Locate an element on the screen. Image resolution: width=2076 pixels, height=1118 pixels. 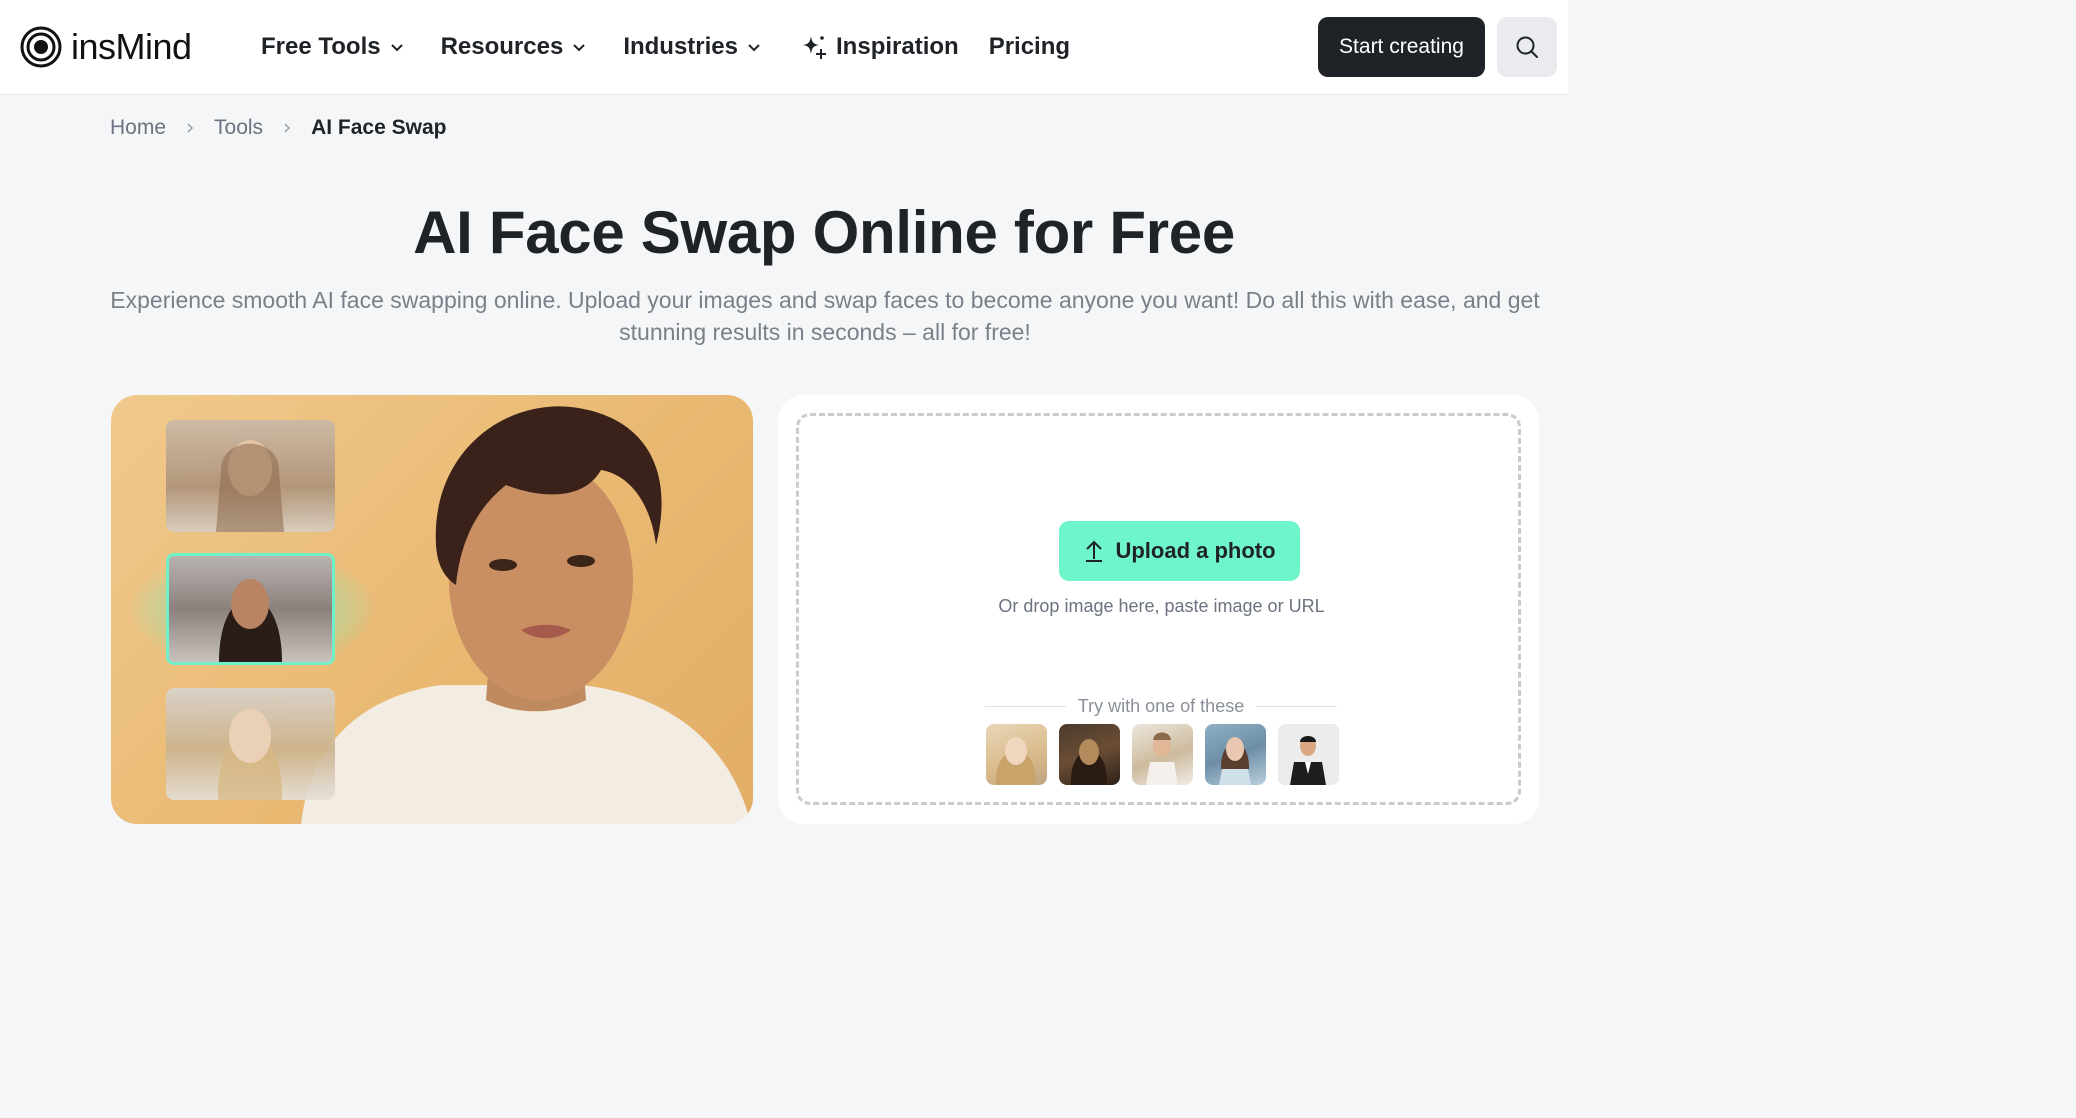
logo-icon is located at coordinates (41, 47).